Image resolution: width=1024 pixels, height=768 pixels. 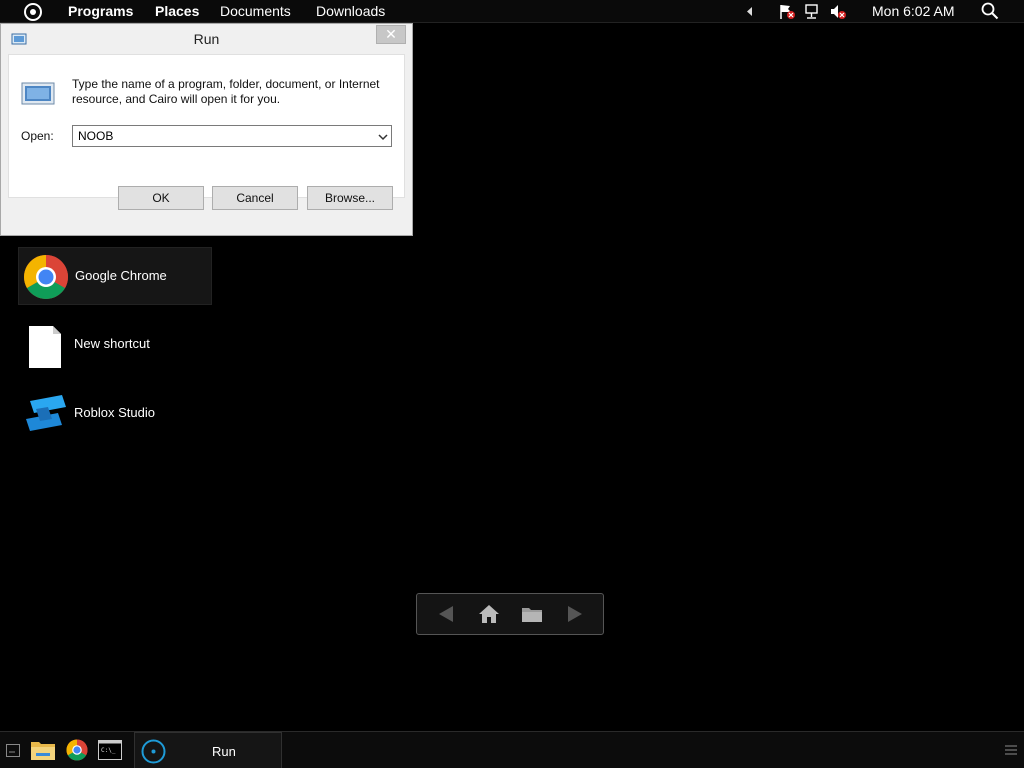 I want to click on desktop-icon-google-chrome: Google Chrome, so click(x=115, y=276).